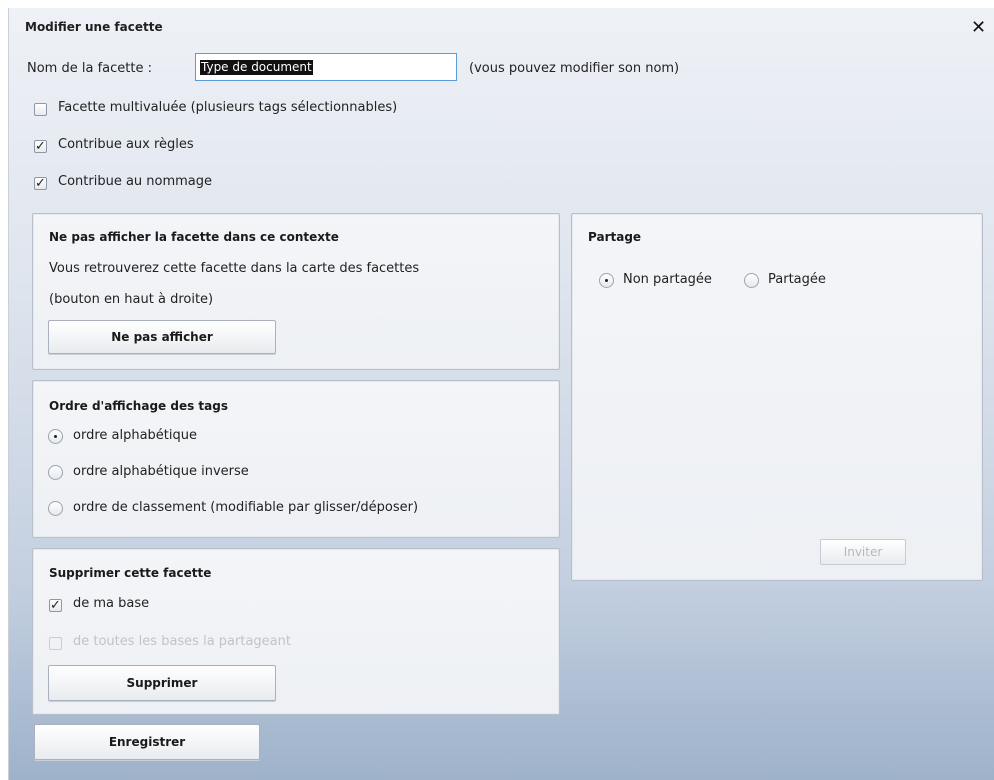 This screenshot has width=994, height=780. Describe the element at coordinates (135, 435) in the screenshot. I see `order-alpha-label: ordre alphabétique` at that location.